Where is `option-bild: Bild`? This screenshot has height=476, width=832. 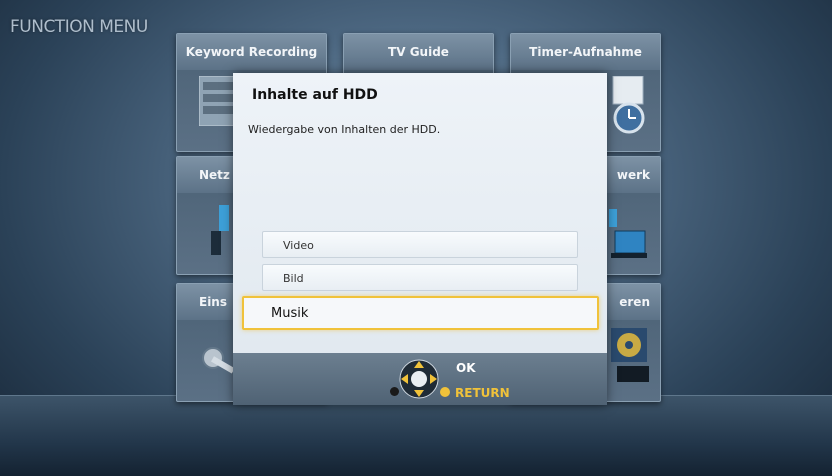
option-bild: Bild is located at coordinates (420, 277).